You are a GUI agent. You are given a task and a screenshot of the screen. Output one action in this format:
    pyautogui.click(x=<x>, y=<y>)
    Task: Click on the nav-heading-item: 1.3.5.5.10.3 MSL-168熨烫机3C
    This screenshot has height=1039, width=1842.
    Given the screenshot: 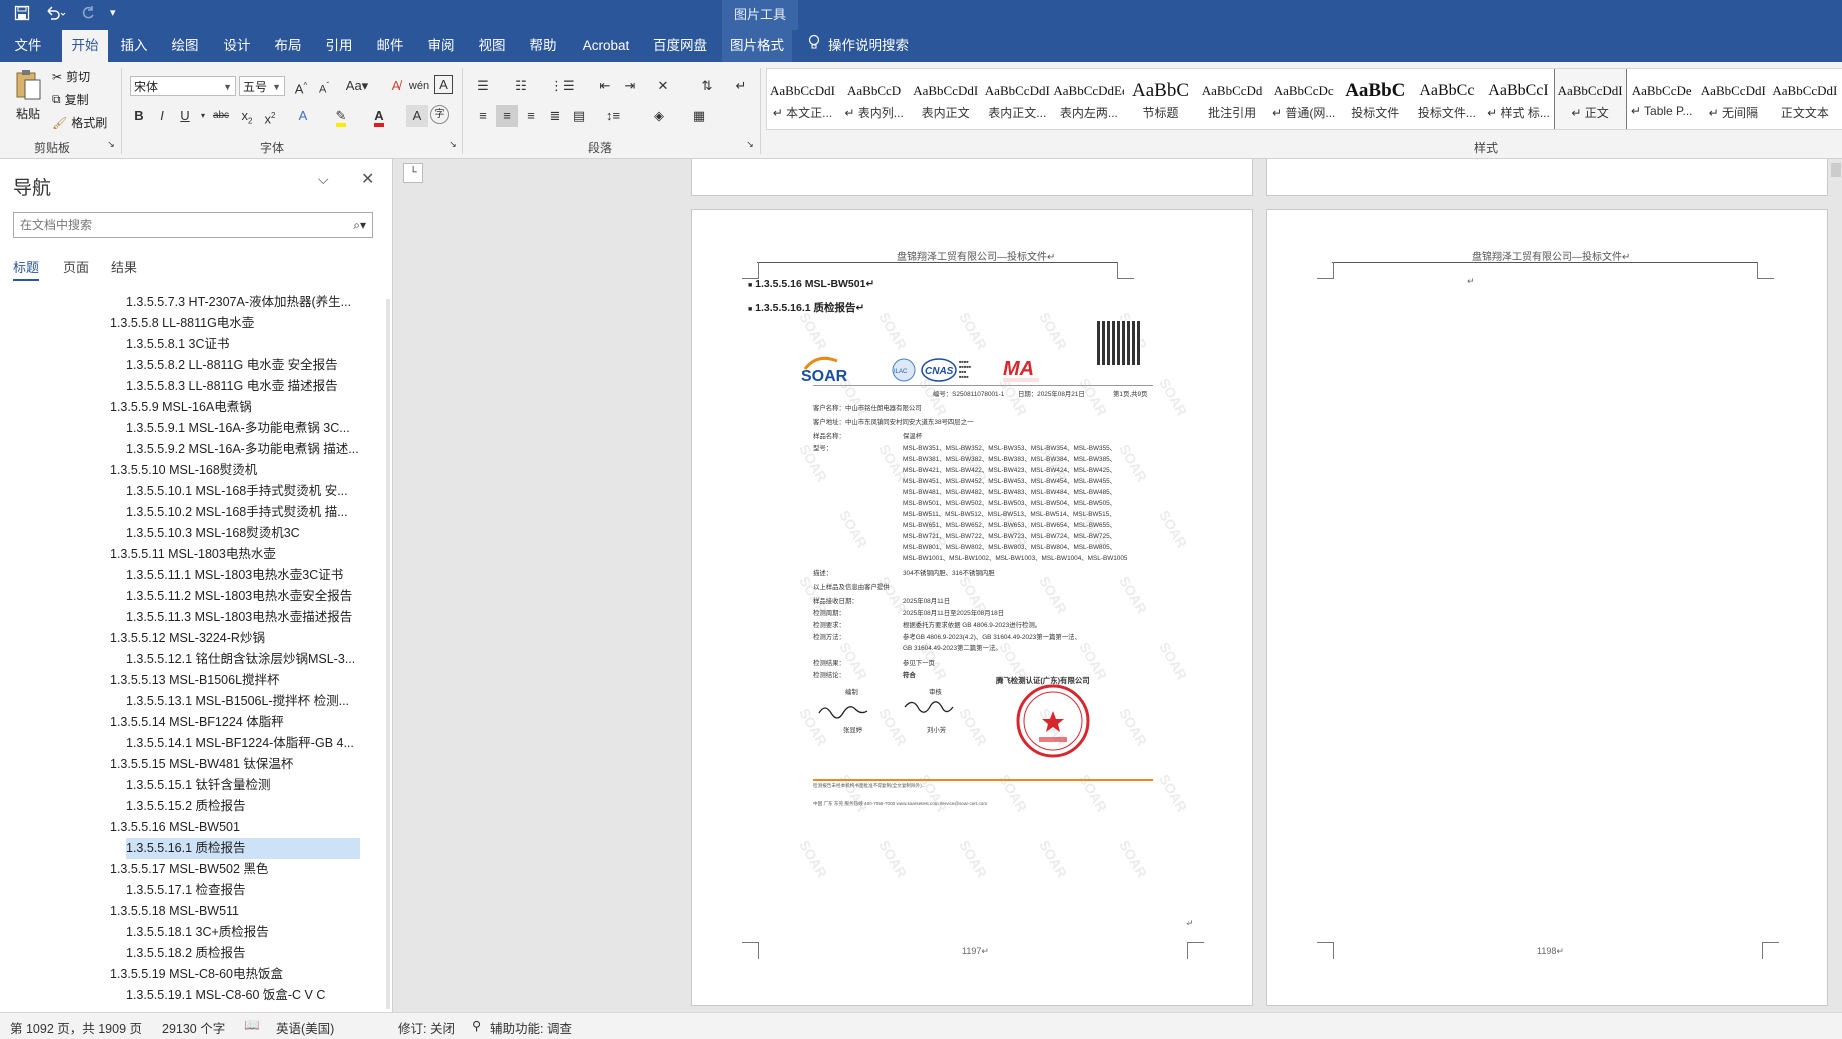 What is the action you would take?
    pyautogui.click(x=243, y=533)
    